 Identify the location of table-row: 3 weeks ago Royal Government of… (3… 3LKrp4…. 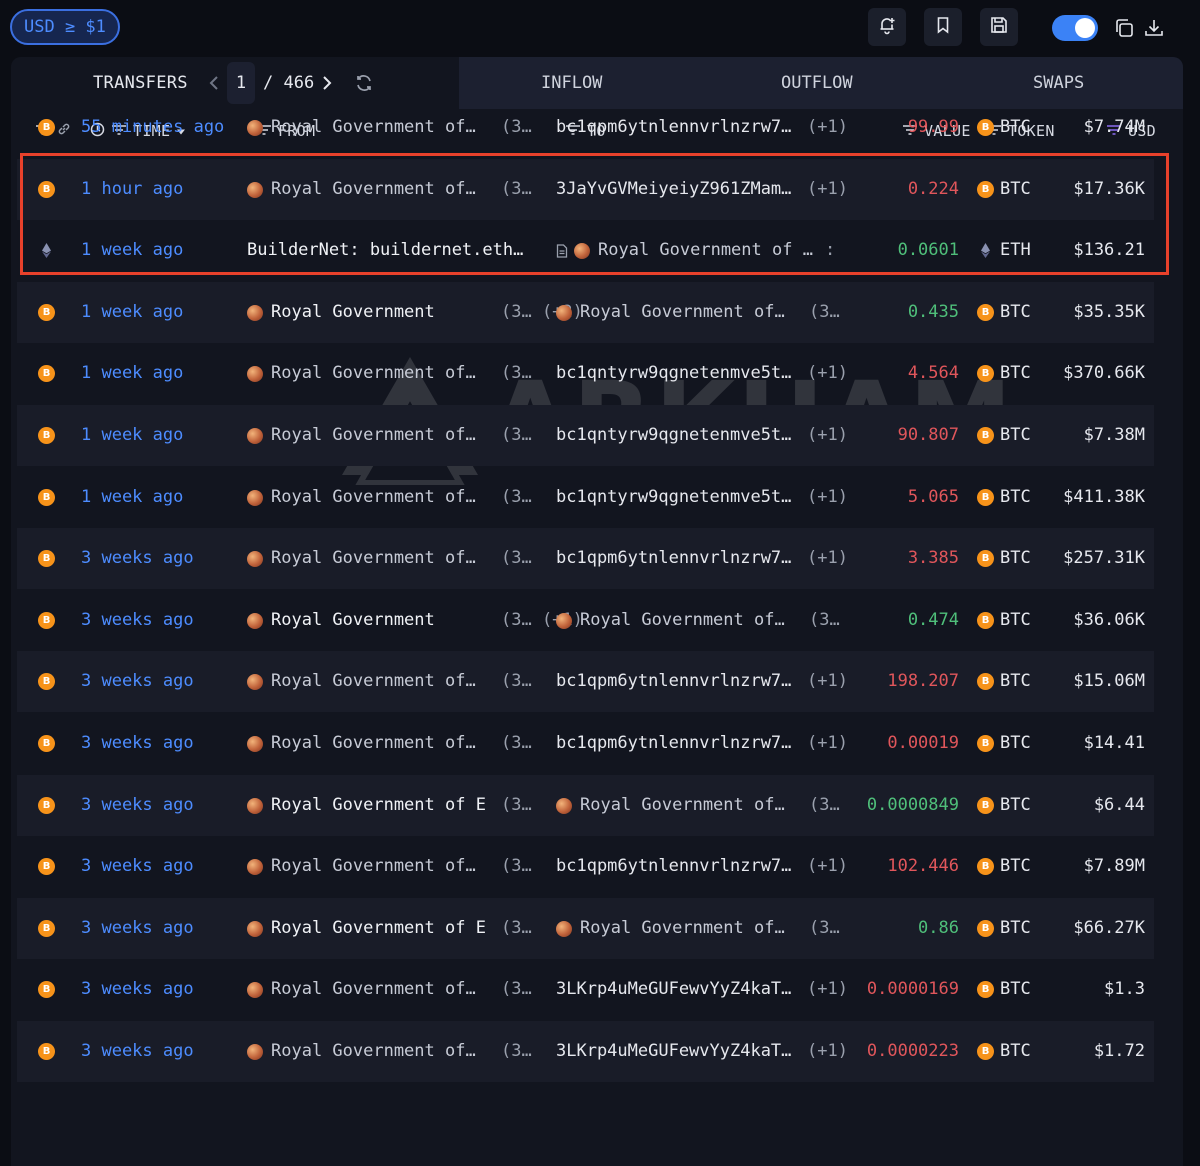
(585, 1051).